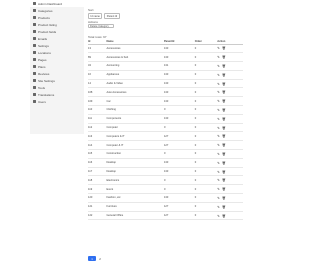 The image size is (320, 280). What do you see at coordinates (57, 101) in the screenshot?
I see `sidebar-item: Users` at bounding box center [57, 101].